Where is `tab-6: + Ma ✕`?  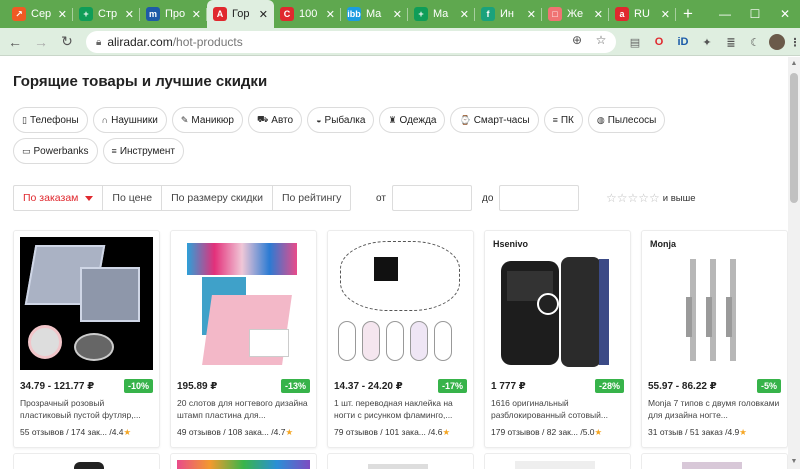
tab-6: + Ma ✕ is located at coordinates (441, 14).